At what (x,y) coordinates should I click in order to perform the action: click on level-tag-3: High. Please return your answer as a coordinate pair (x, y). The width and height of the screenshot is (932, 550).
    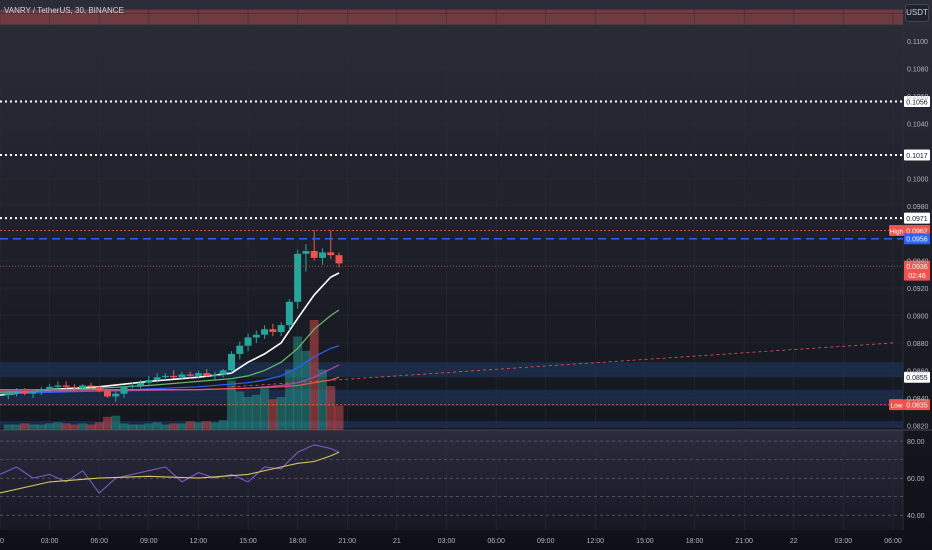
    Looking at the image, I should click on (897, 231).